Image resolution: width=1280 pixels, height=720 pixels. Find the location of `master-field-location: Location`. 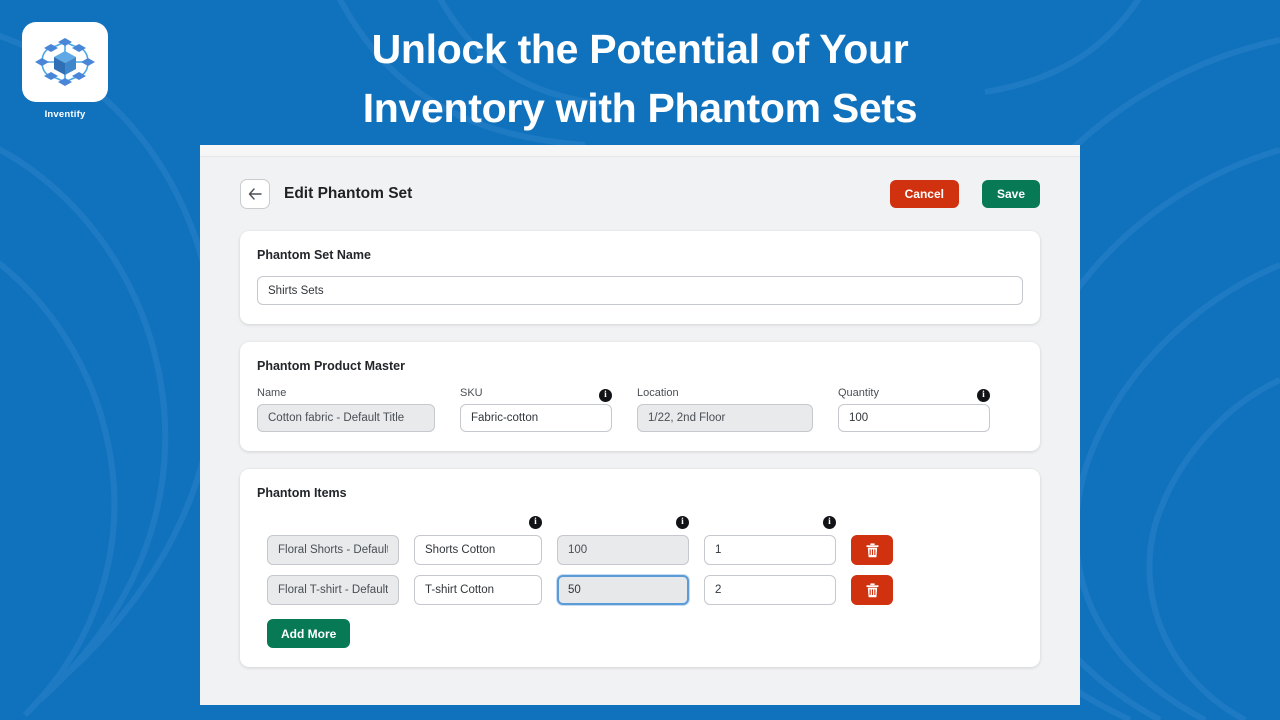

master-field-location: Location is located at coordinates (725, 409).